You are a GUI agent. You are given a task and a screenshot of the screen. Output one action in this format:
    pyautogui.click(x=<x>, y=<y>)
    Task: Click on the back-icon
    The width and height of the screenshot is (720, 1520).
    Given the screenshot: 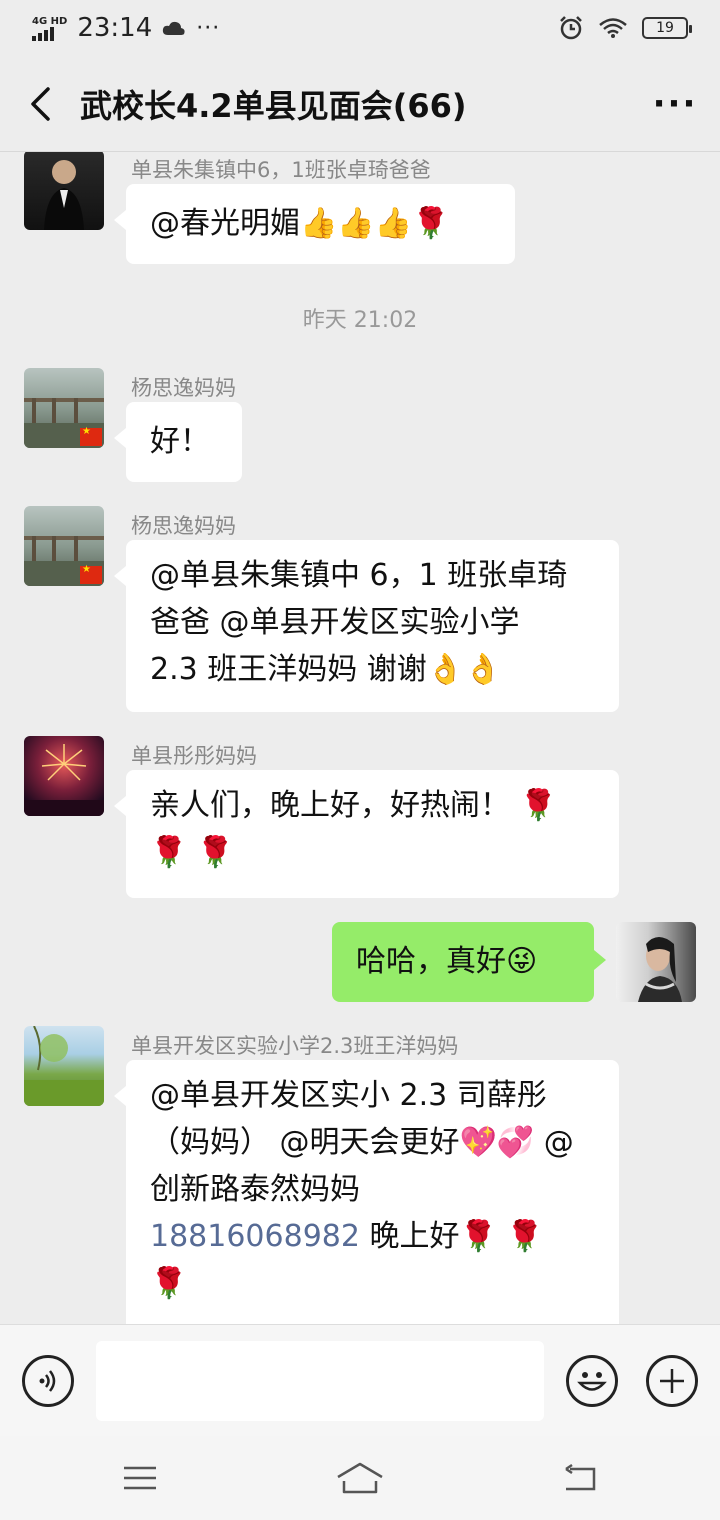 What is the action you would take?
    pyautogui.click(x=580, y=1477)
    